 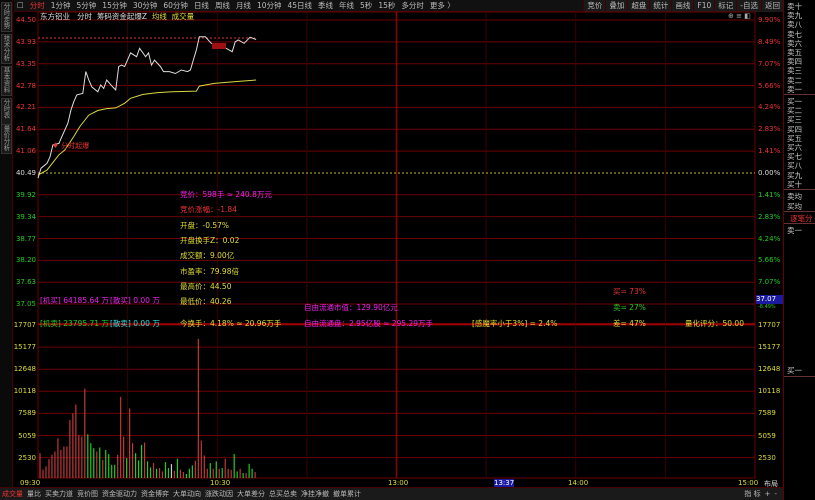 What do you see at coordinates (283, 494) in the screenshot?
I see `indicator-tab-9: 总买总卖` at bounding box center [283, 494].